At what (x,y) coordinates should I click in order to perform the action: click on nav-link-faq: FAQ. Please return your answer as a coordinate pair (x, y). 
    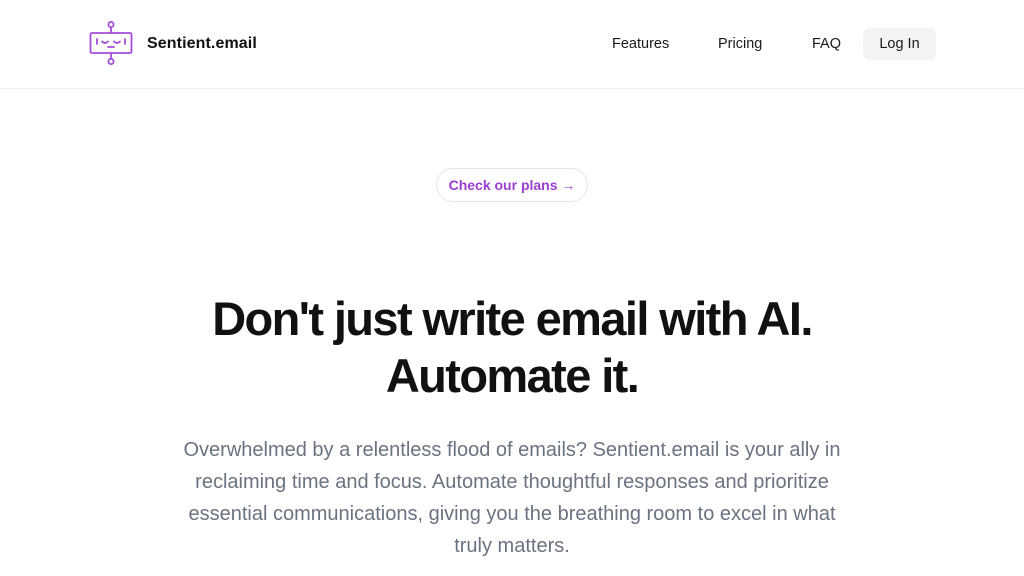
    Looking at the image, I should click on (826, 44).